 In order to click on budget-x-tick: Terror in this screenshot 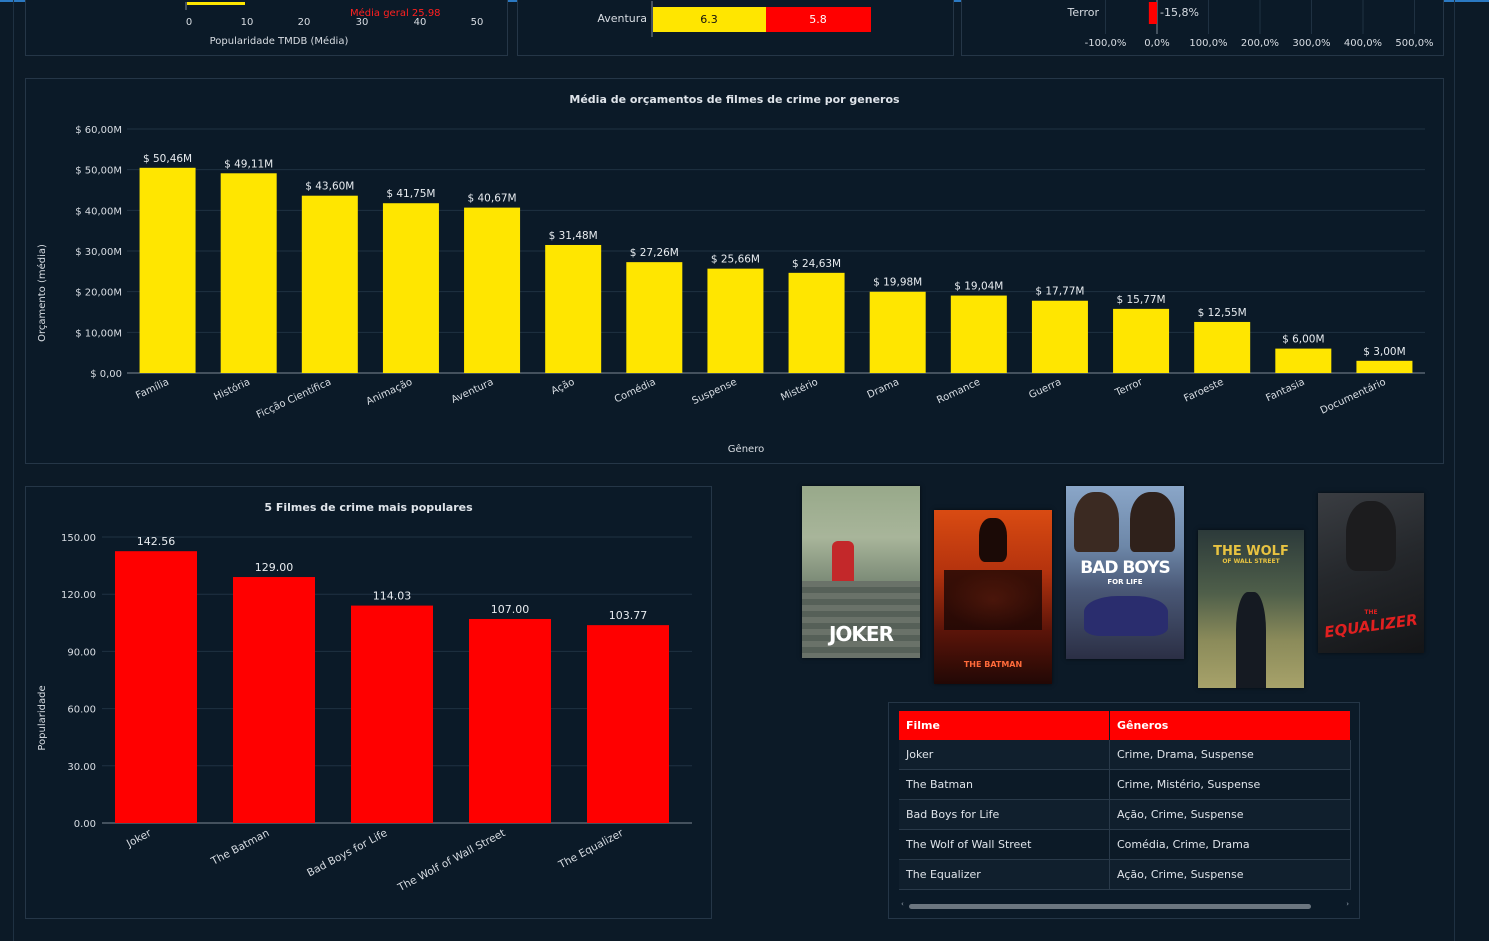, I will do `click(1129, 387)`.